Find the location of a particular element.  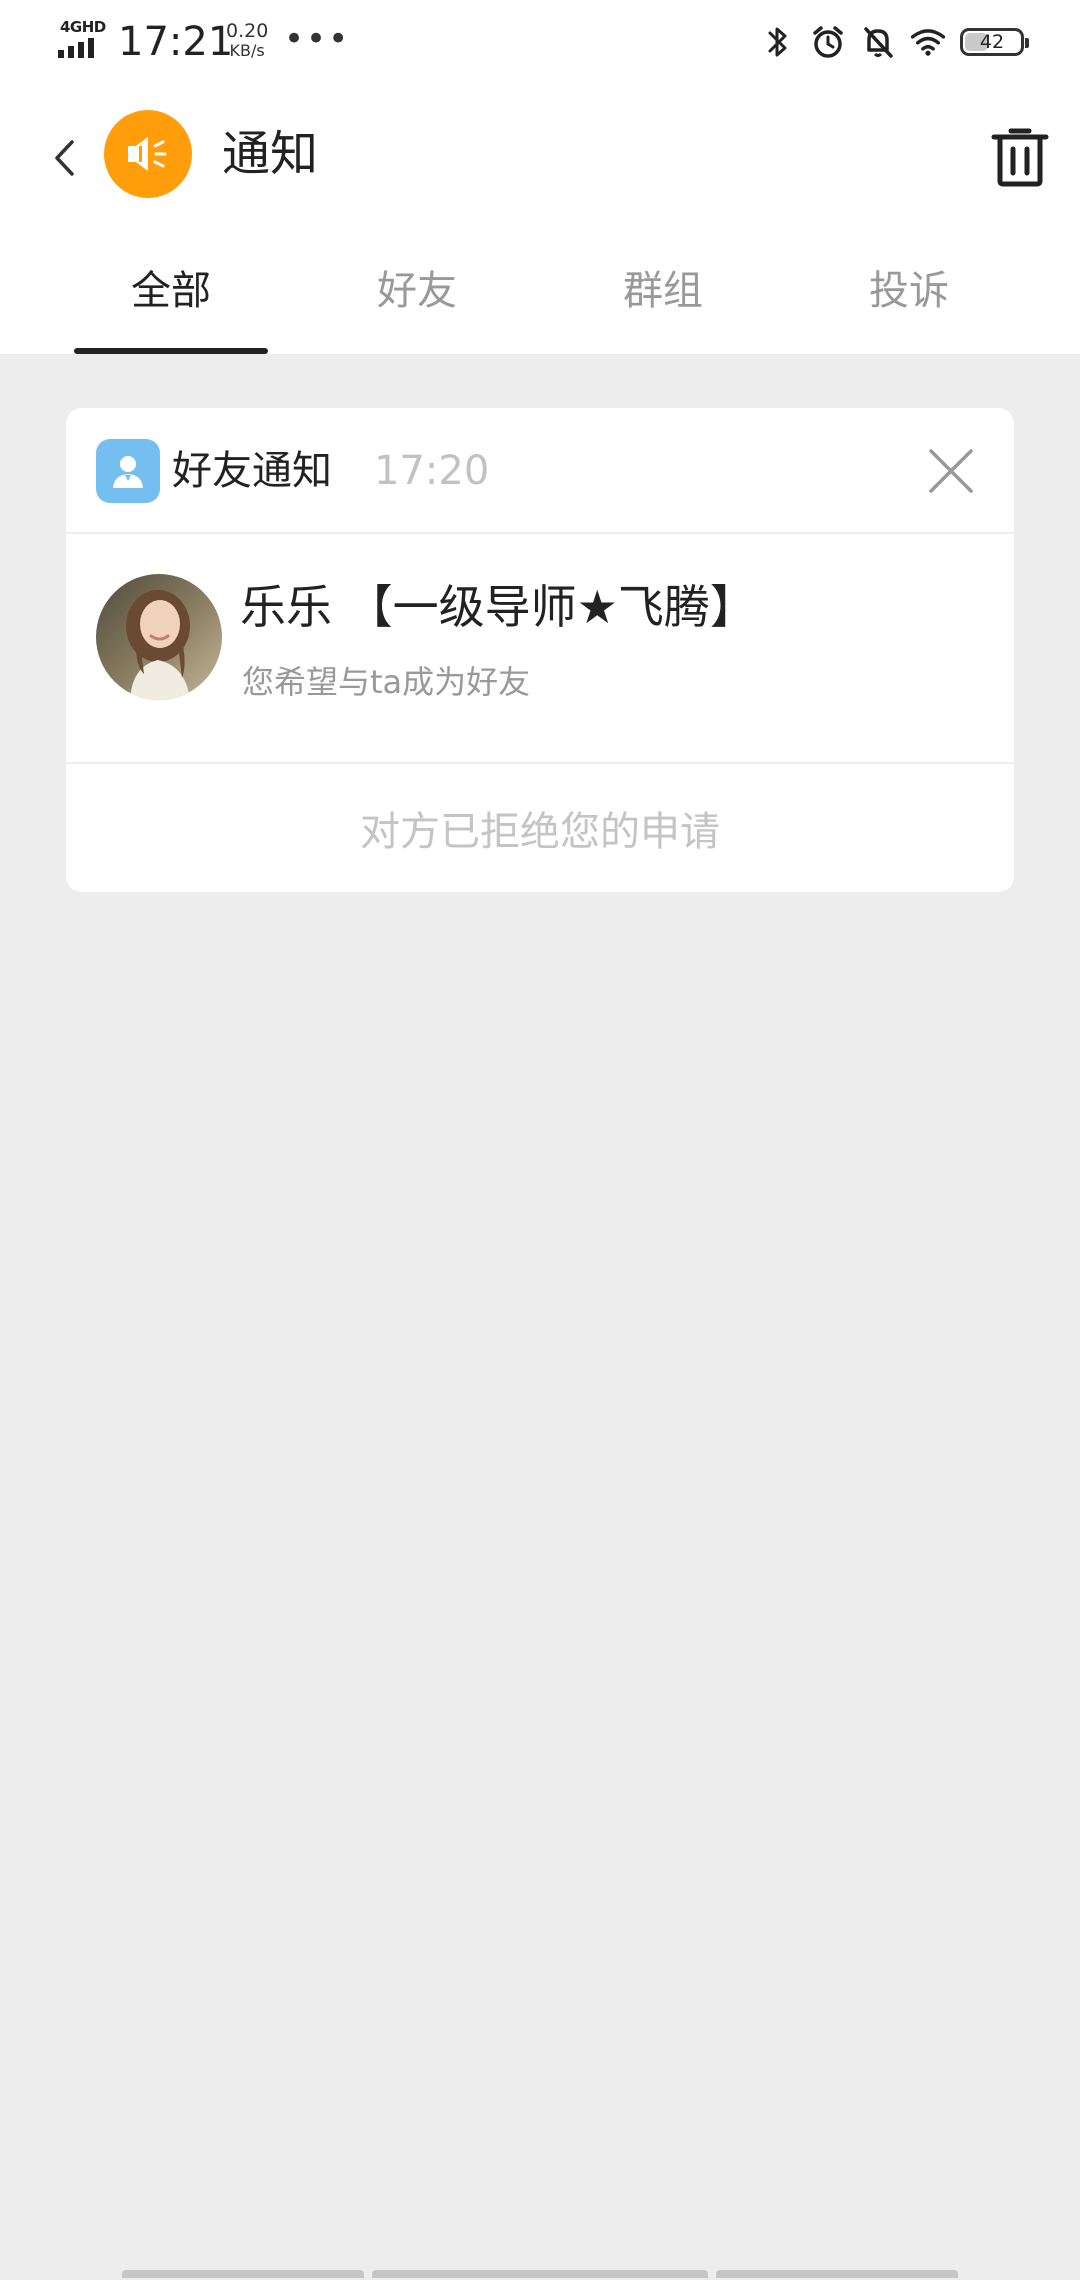

page-title: 通知 is located at coordinates (270, 154).